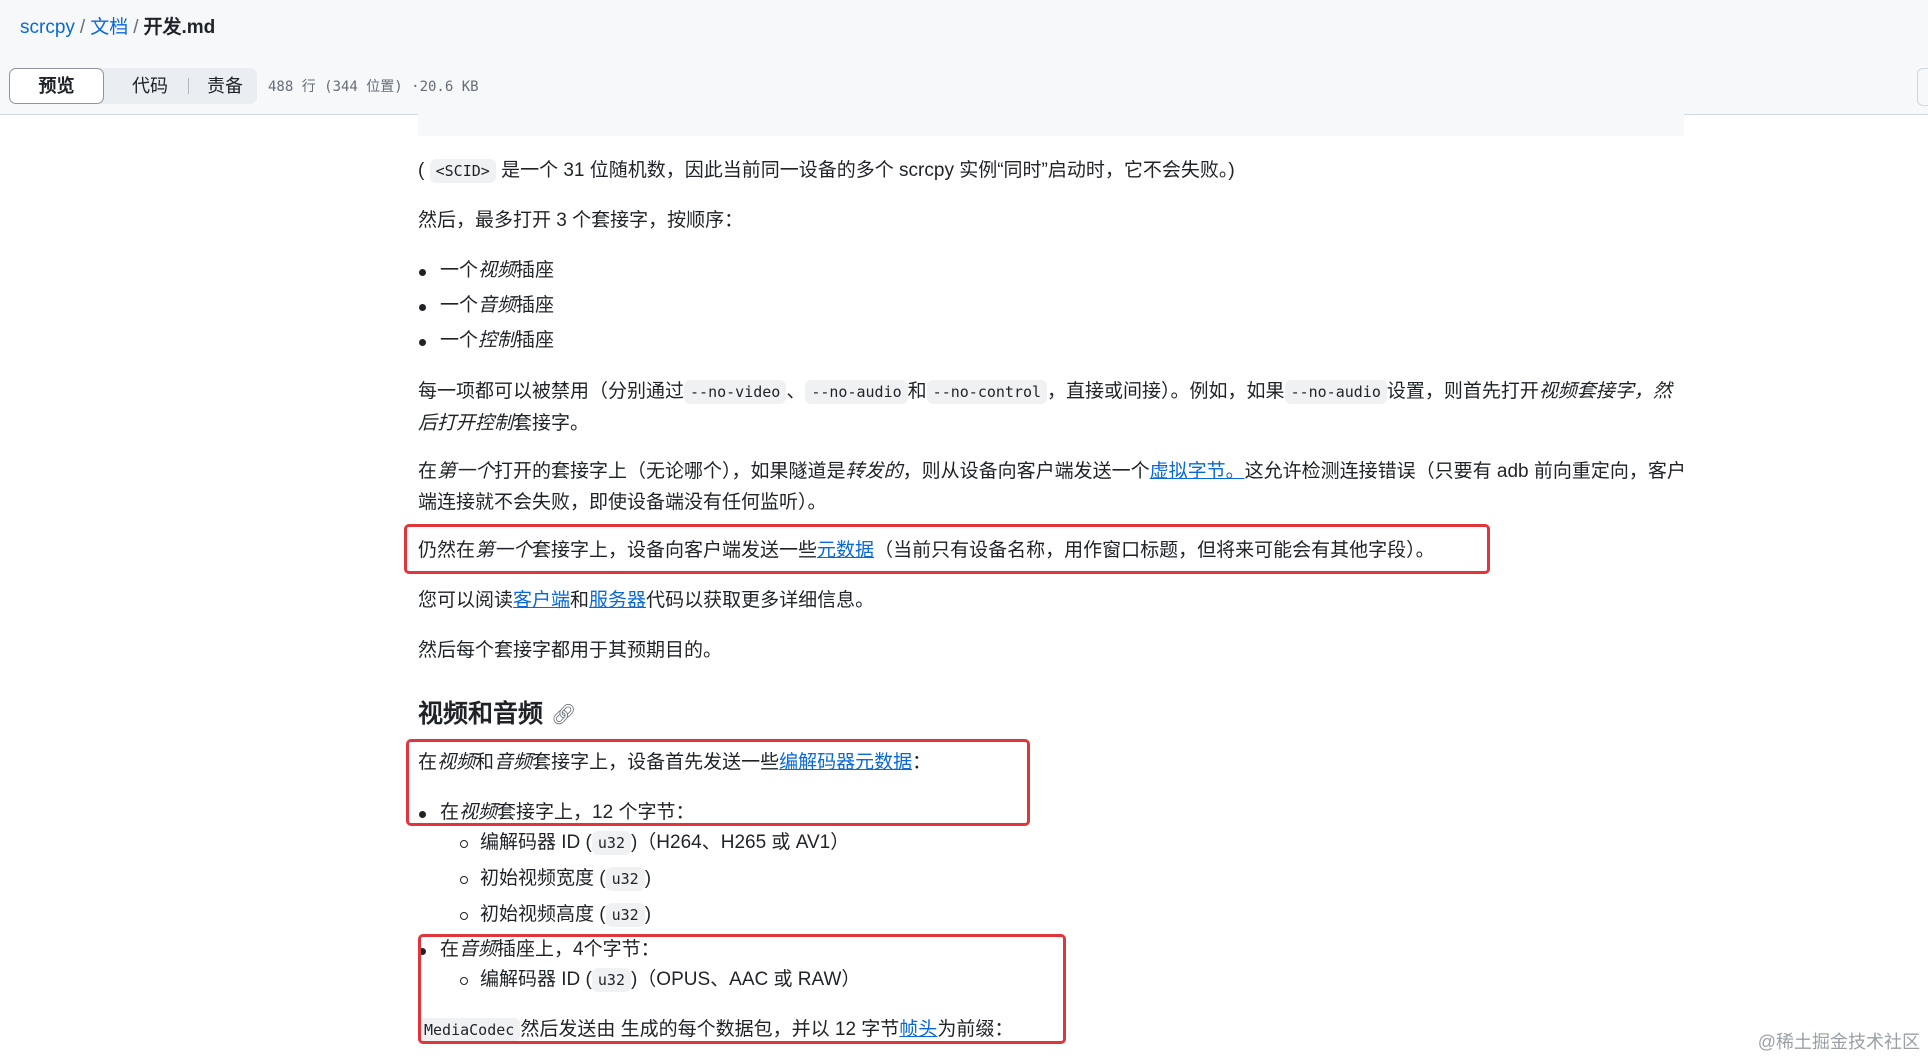 The height and width of the screenshot is (1062, 1928). I want to click on sub-list-item: 编解码器 ID (u32)（OPUS、AAC 或 RAW）, so click(660, 980).